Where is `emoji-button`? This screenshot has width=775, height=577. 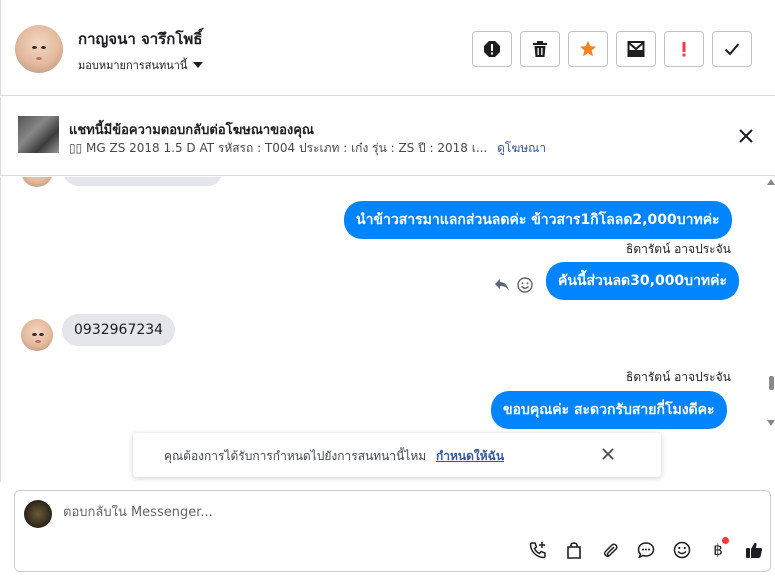 emoji-button is located at coordinates (682, 550).